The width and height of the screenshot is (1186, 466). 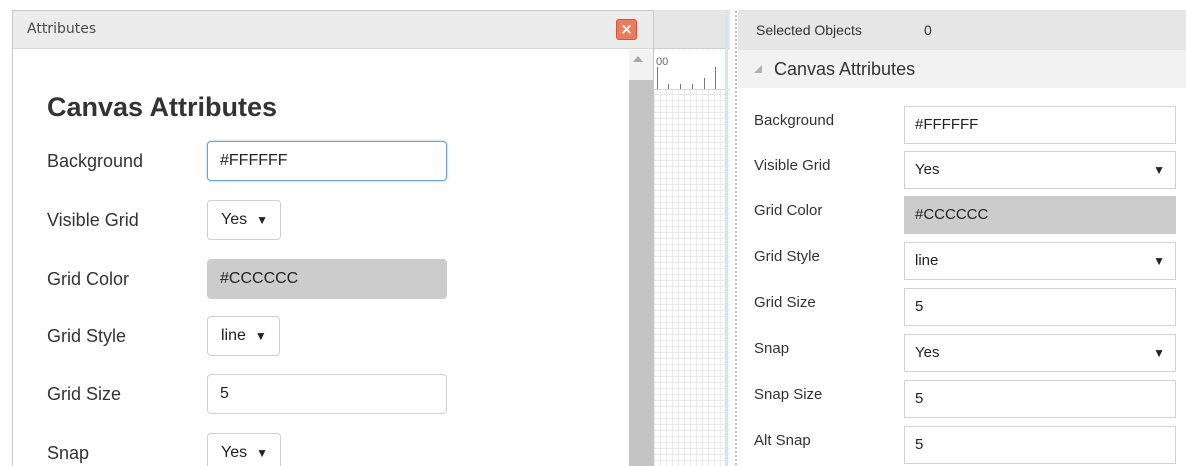 I want to click on selected-objects-count: 0, so click(x=928, y=30).